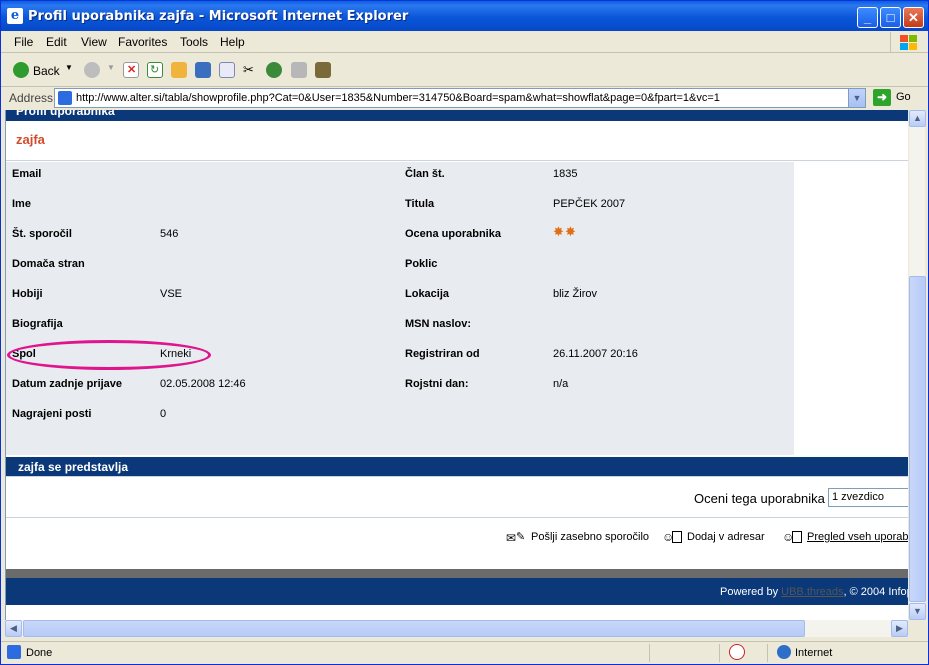 The image size is (929, 665). Describe the element at coordinates (759, 498) in the screenshot. I see `rate-user-label: Oceni tega uporabnika` at that location.